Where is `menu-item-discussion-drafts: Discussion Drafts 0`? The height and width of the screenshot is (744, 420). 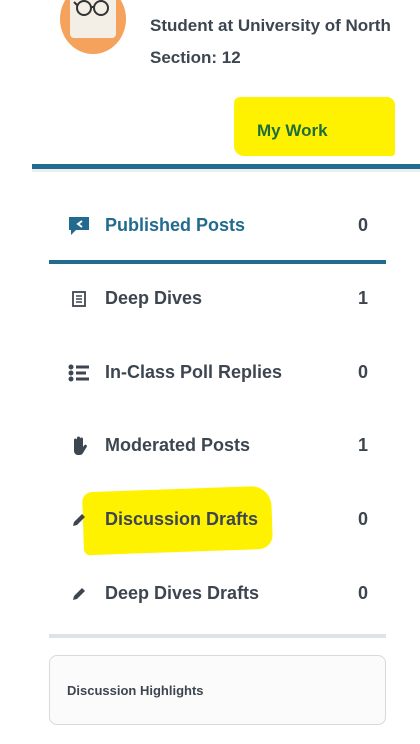
menu-item-discussion-drafts: Discussion Drafts 0 is located at coordinates (217, 520).